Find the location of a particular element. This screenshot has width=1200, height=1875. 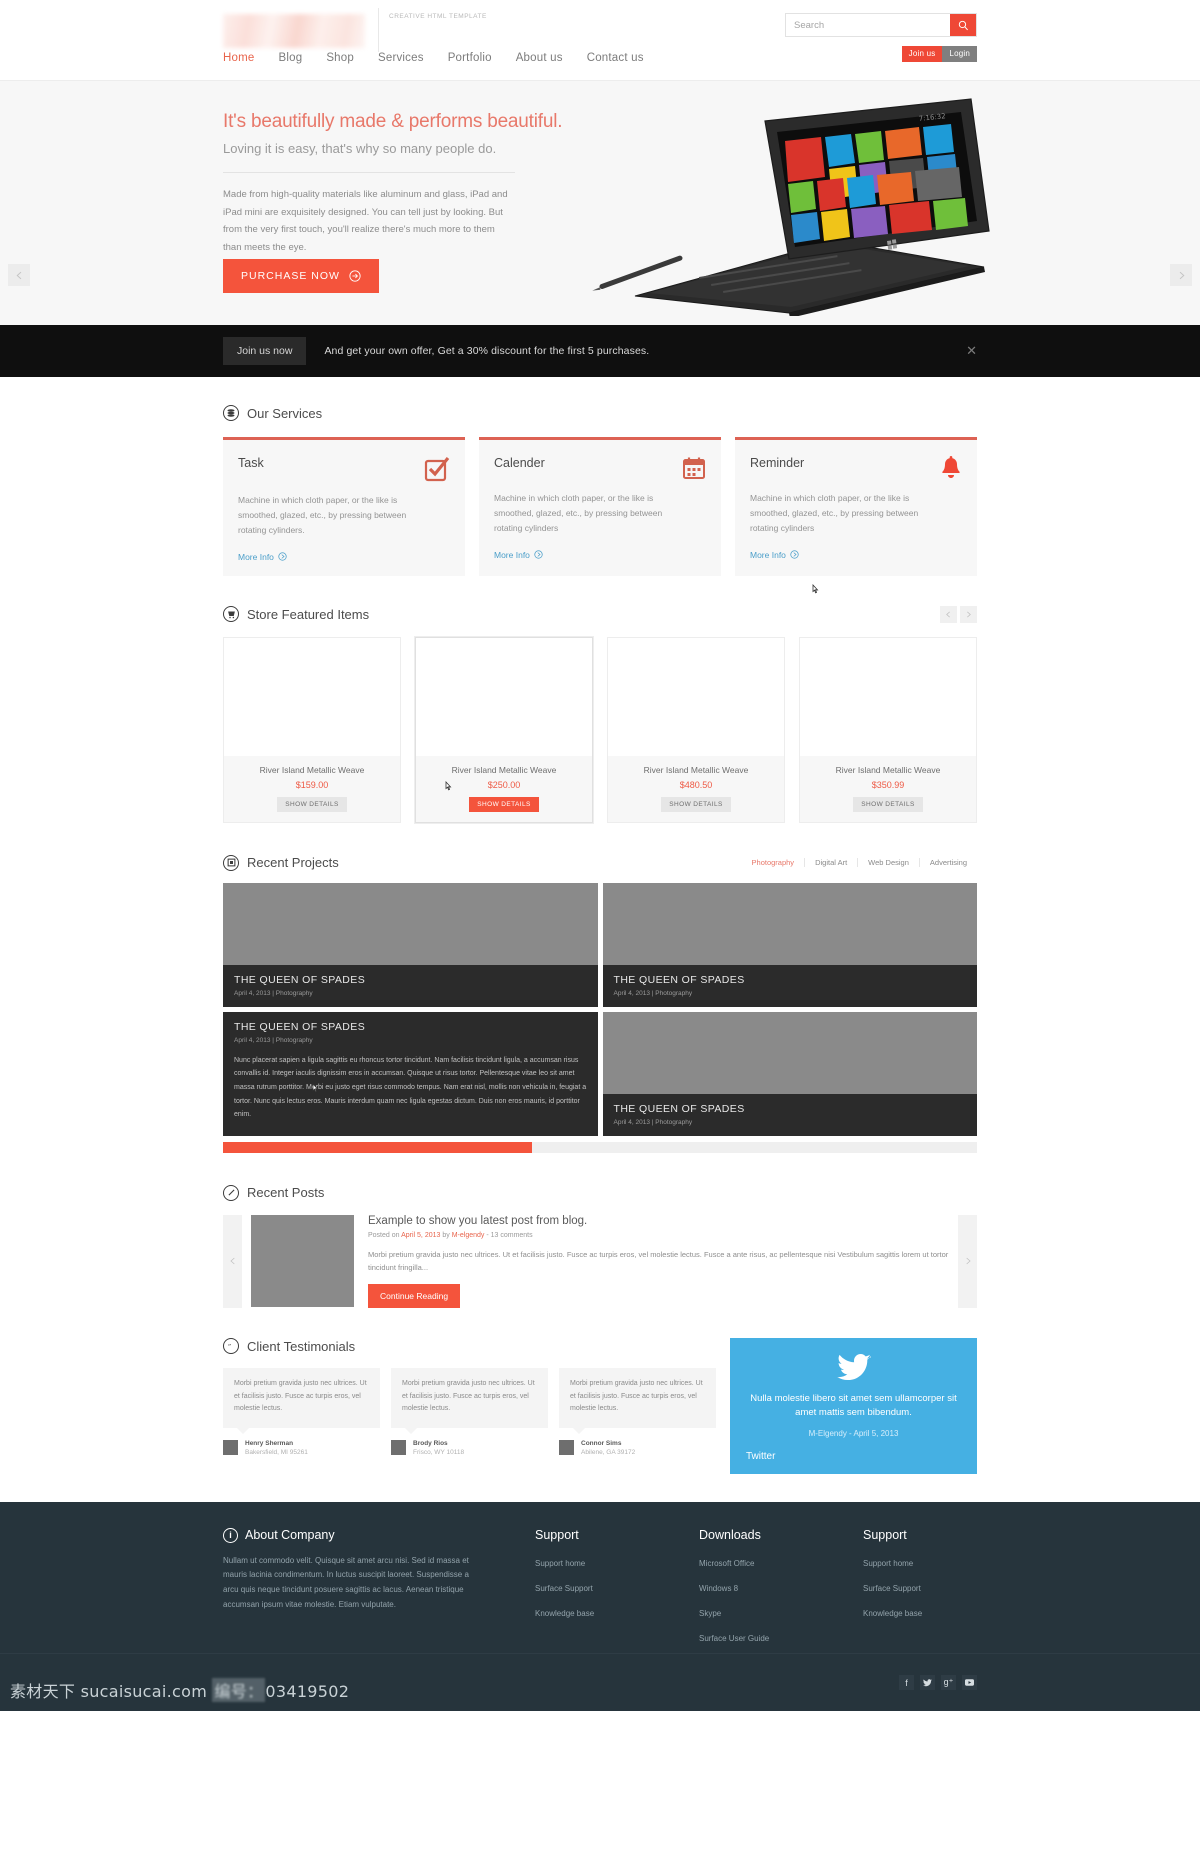

hero-divider is located at coordinates (369, 172).